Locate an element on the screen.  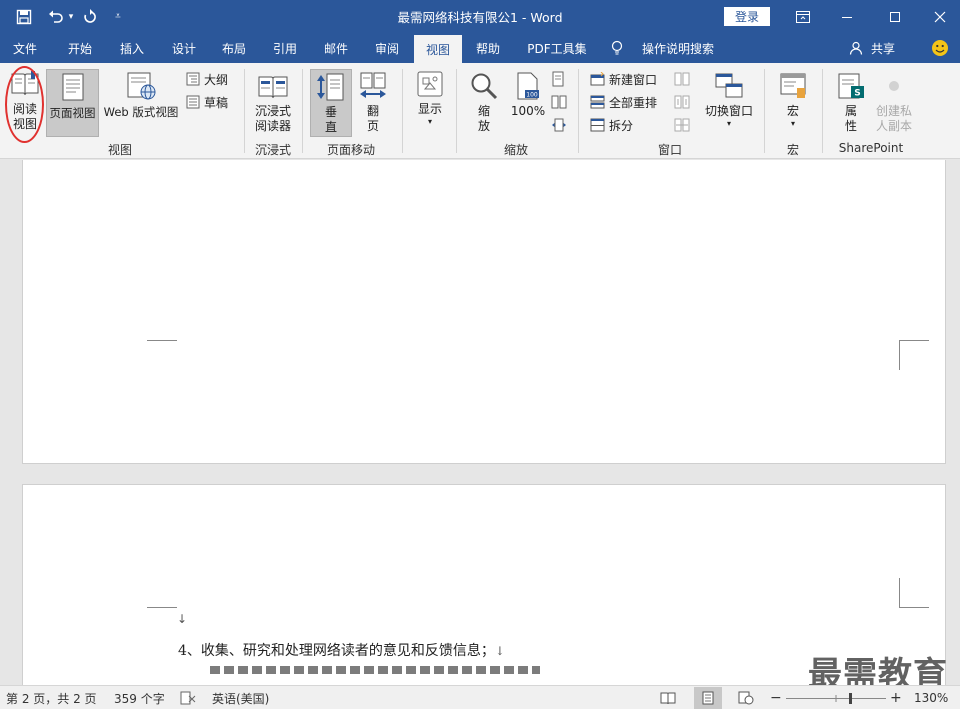
print-layout-label: 页面视图 is located at coordinates (72, 113).